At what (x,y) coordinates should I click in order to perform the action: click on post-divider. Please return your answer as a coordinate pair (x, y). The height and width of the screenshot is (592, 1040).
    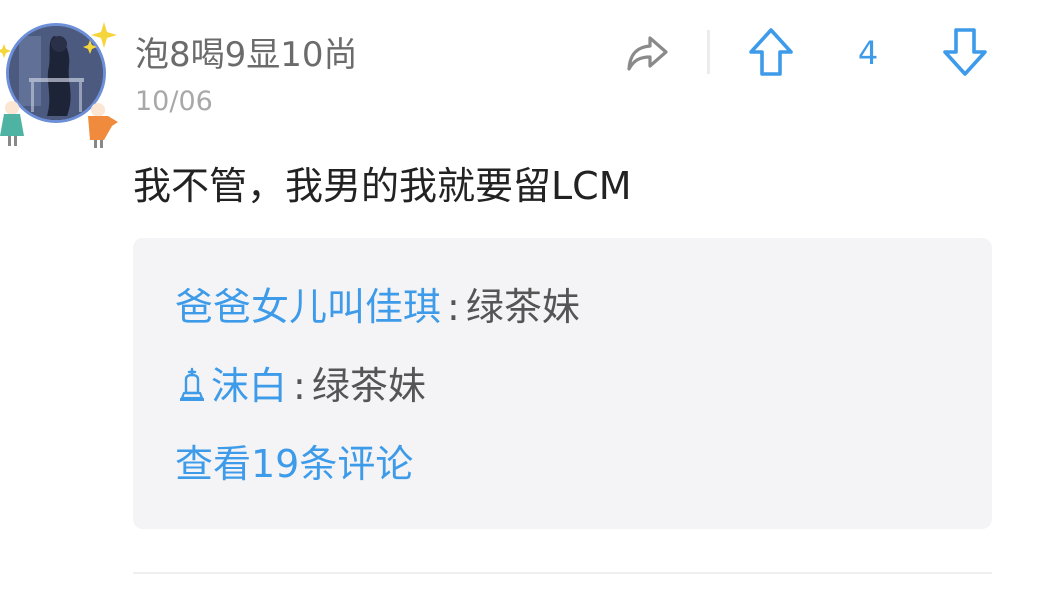
    Looking at the image, I should click on (562, 573).